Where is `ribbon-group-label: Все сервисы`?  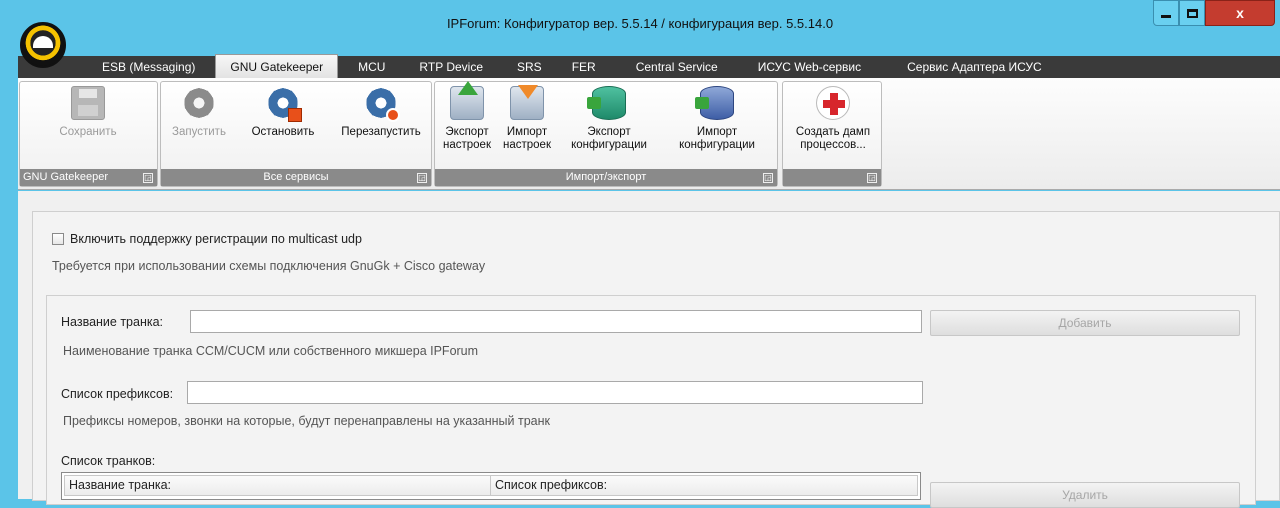 ribbon-group-label: Все сервисы is located at coordinates (296, 177).